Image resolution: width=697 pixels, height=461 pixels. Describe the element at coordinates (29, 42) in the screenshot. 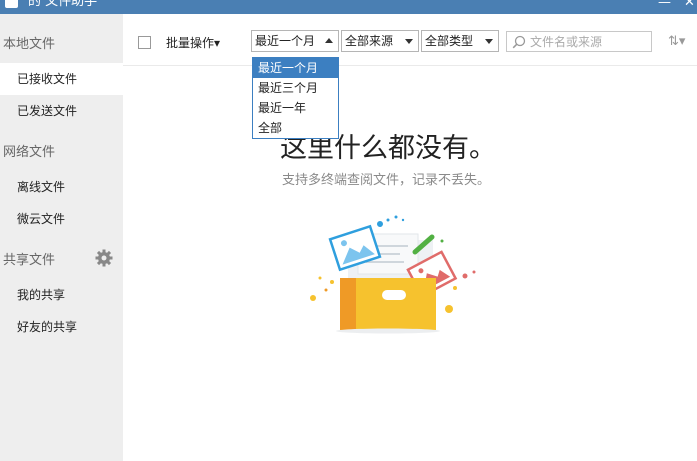

I see `section-local-files: 本地文件` at that location.